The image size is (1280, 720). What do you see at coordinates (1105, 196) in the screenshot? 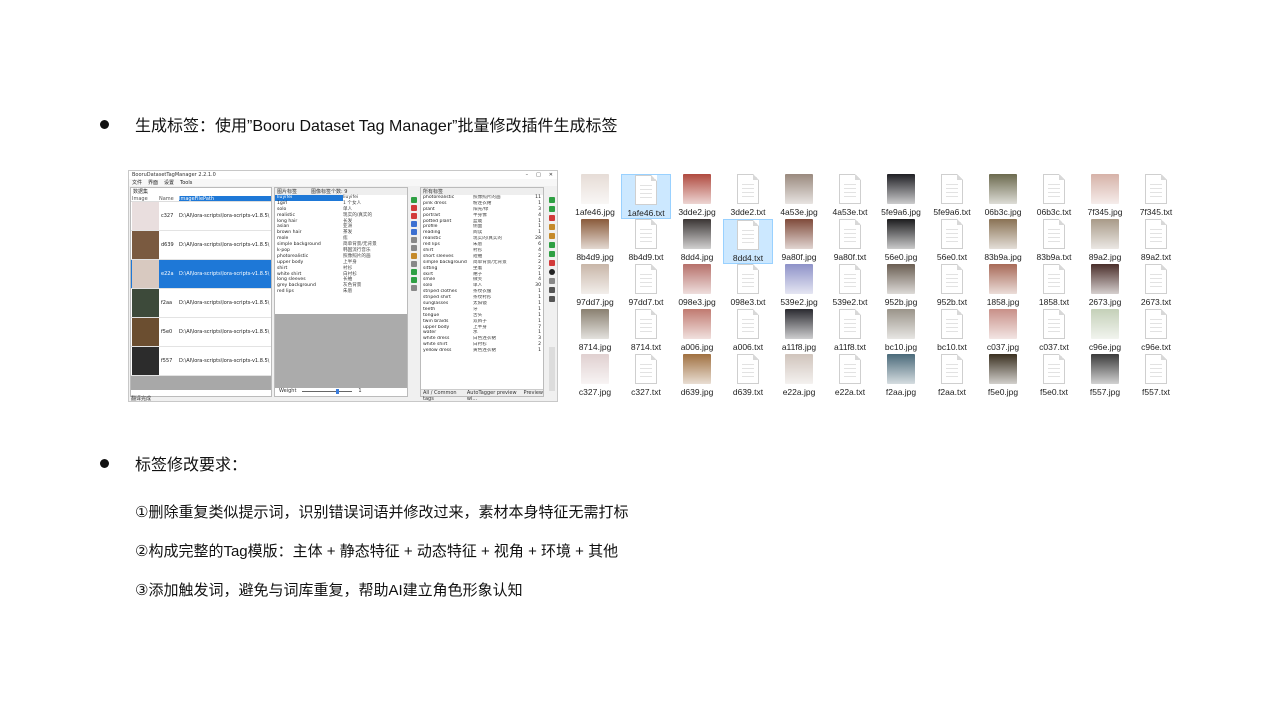
I see `image-file: 7f345.jpg` at bounding box center [1105, 196].